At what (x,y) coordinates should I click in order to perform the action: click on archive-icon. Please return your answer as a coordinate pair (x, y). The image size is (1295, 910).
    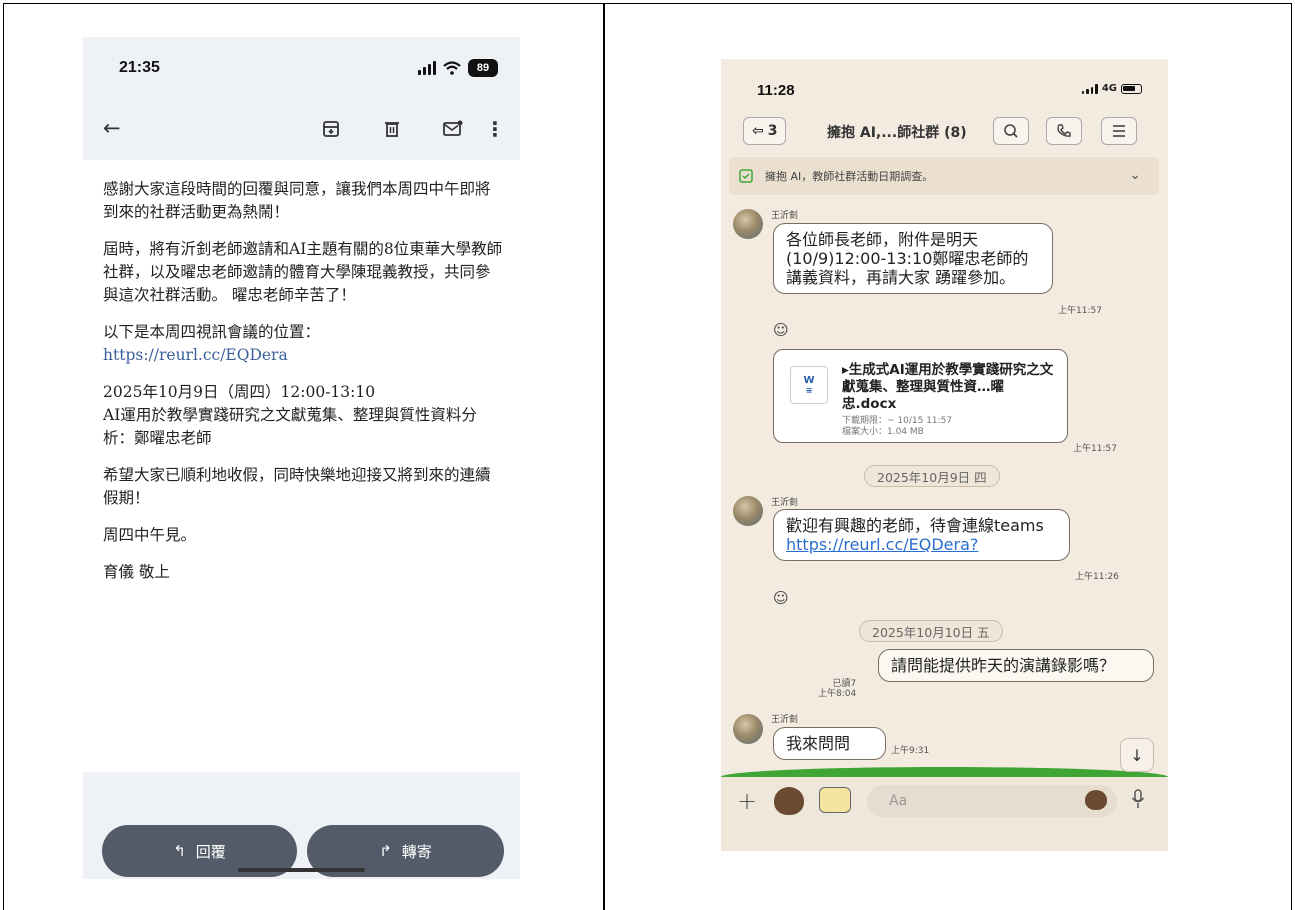
    Looking at the image, I should click on (331, 129).